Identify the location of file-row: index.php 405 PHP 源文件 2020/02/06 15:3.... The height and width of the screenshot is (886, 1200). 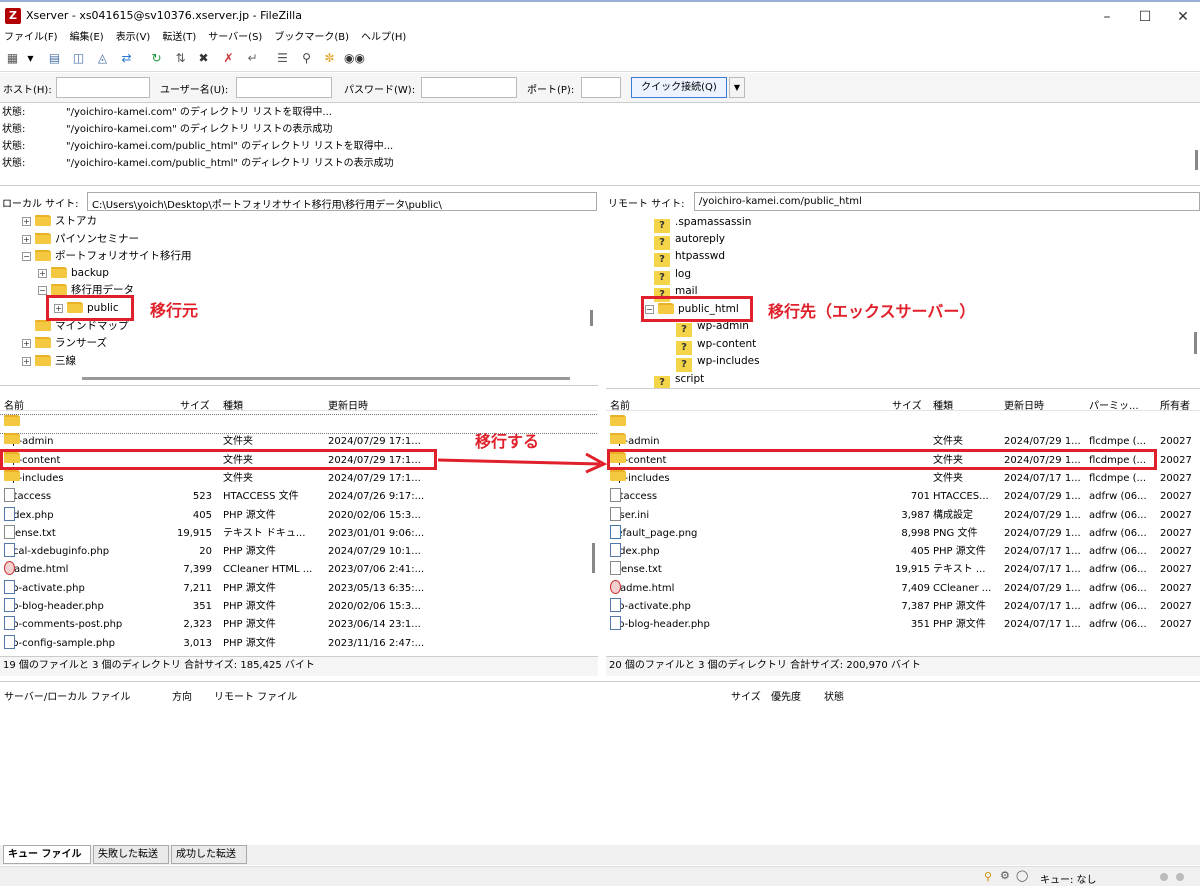
(299, 515).